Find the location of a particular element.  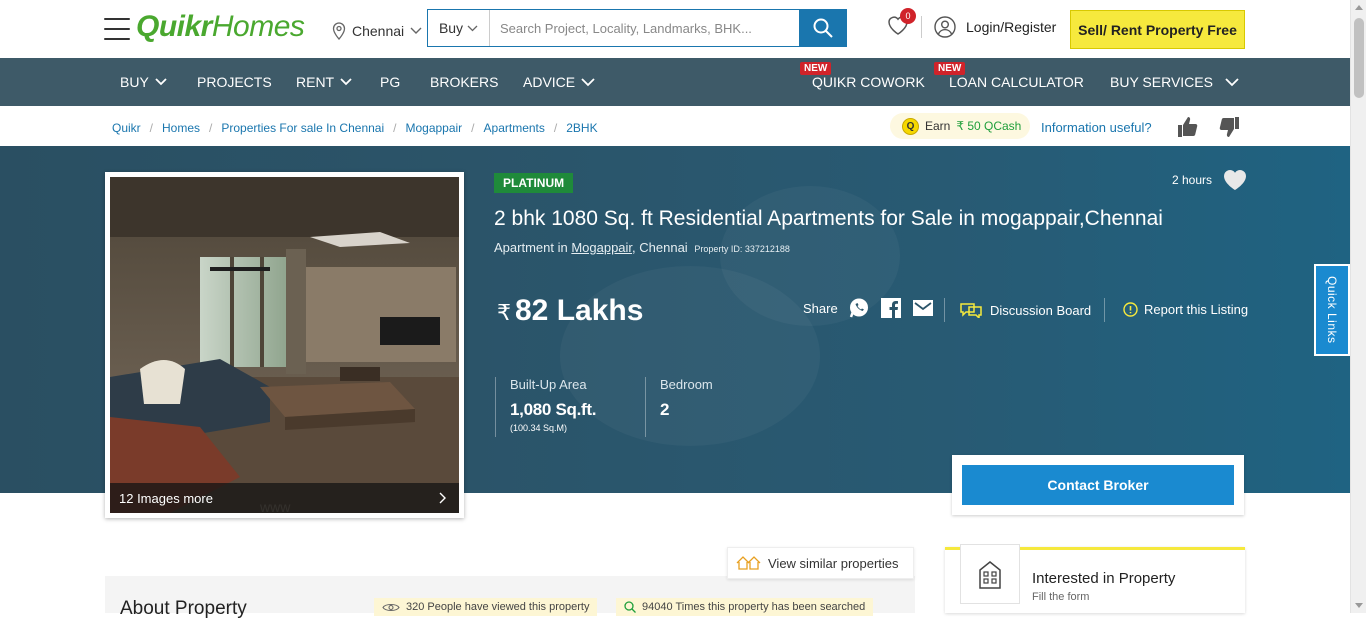

stat-bedroom: Bedroom 2 is located at coordinates (705, 407).